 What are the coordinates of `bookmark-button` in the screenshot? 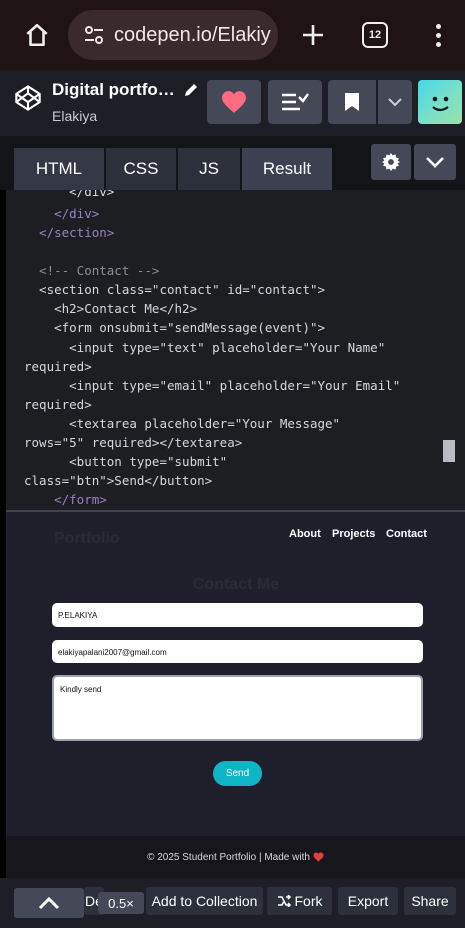 It's located at (352, 102).